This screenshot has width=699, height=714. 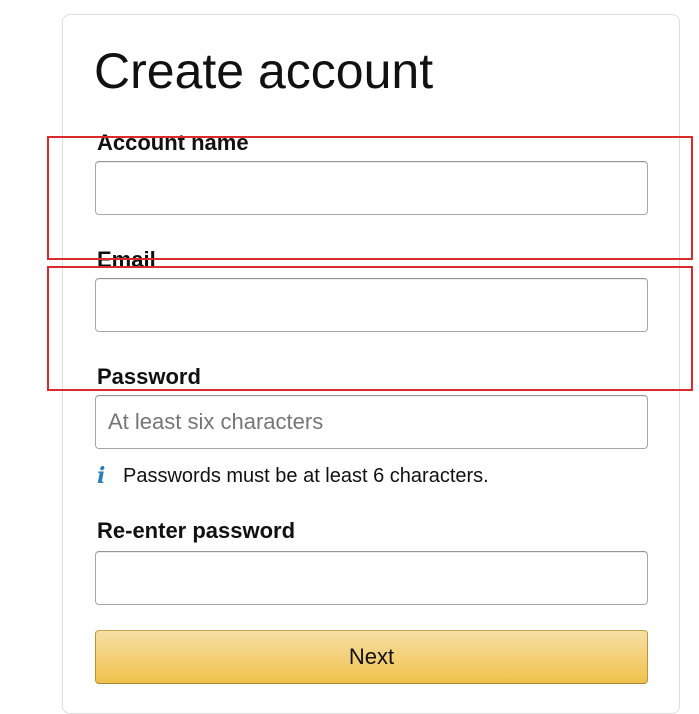 What do you see at coordinates (173, 142) in the screenshot?
I see `account-name-label: Account name` at bounding box center [173, 142].